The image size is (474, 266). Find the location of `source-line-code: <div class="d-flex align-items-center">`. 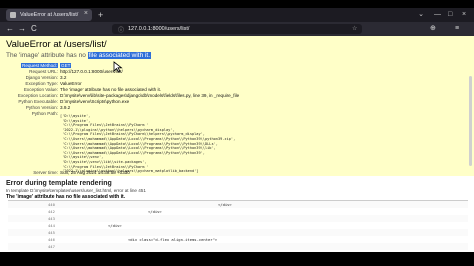

source-line-code: <div class="d-flex align-items-center"> is located at coordinates (173, 239).